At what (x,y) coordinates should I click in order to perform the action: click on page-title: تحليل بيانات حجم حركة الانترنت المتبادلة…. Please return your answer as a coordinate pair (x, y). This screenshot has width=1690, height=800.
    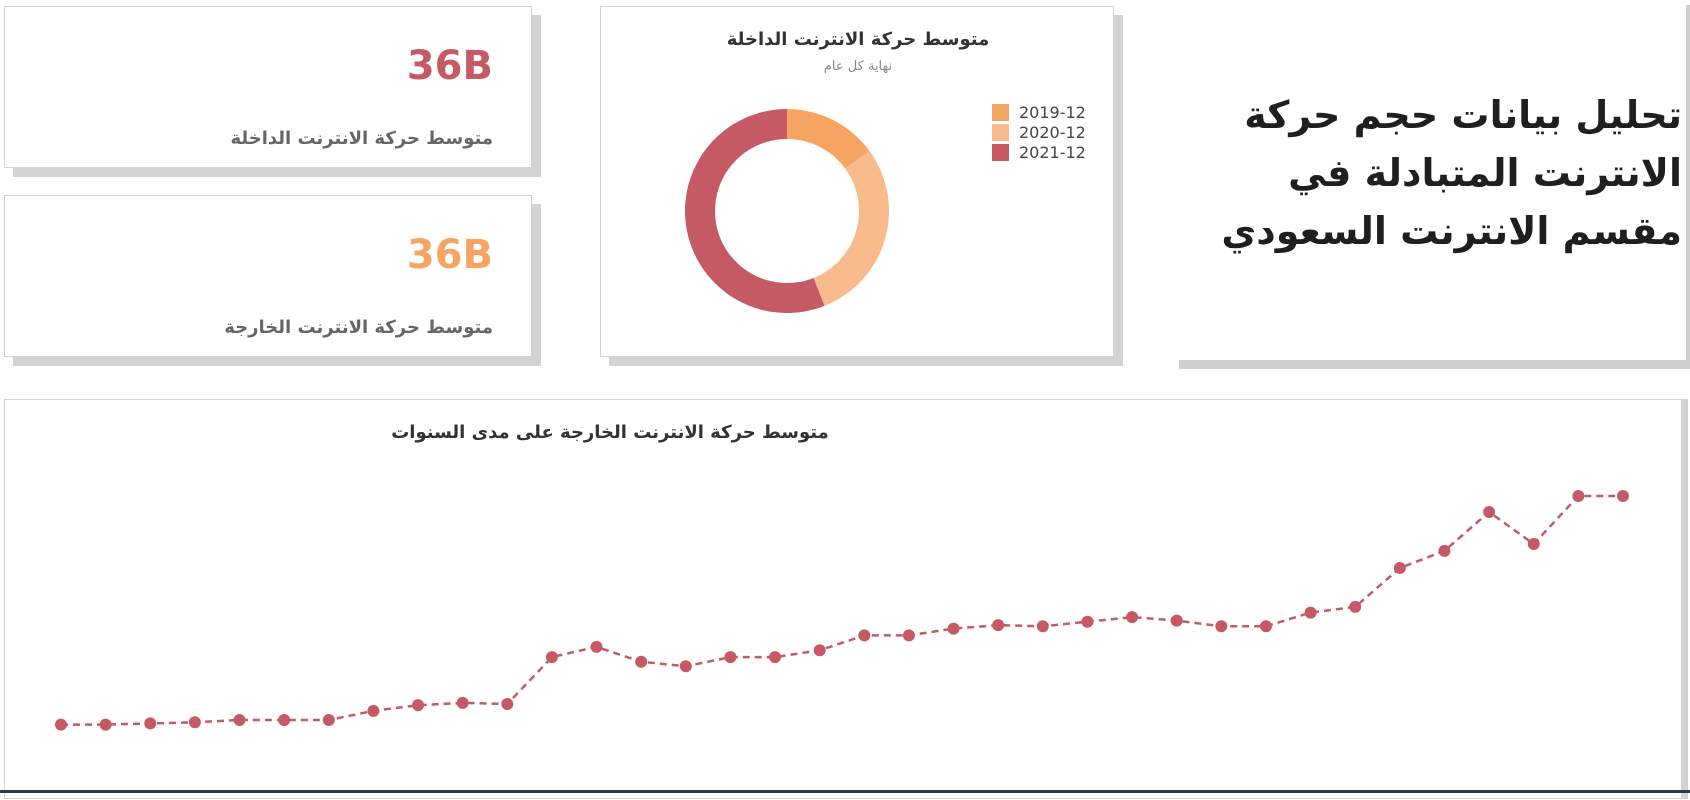
    Looking at the image, I should click on (1451, 173).